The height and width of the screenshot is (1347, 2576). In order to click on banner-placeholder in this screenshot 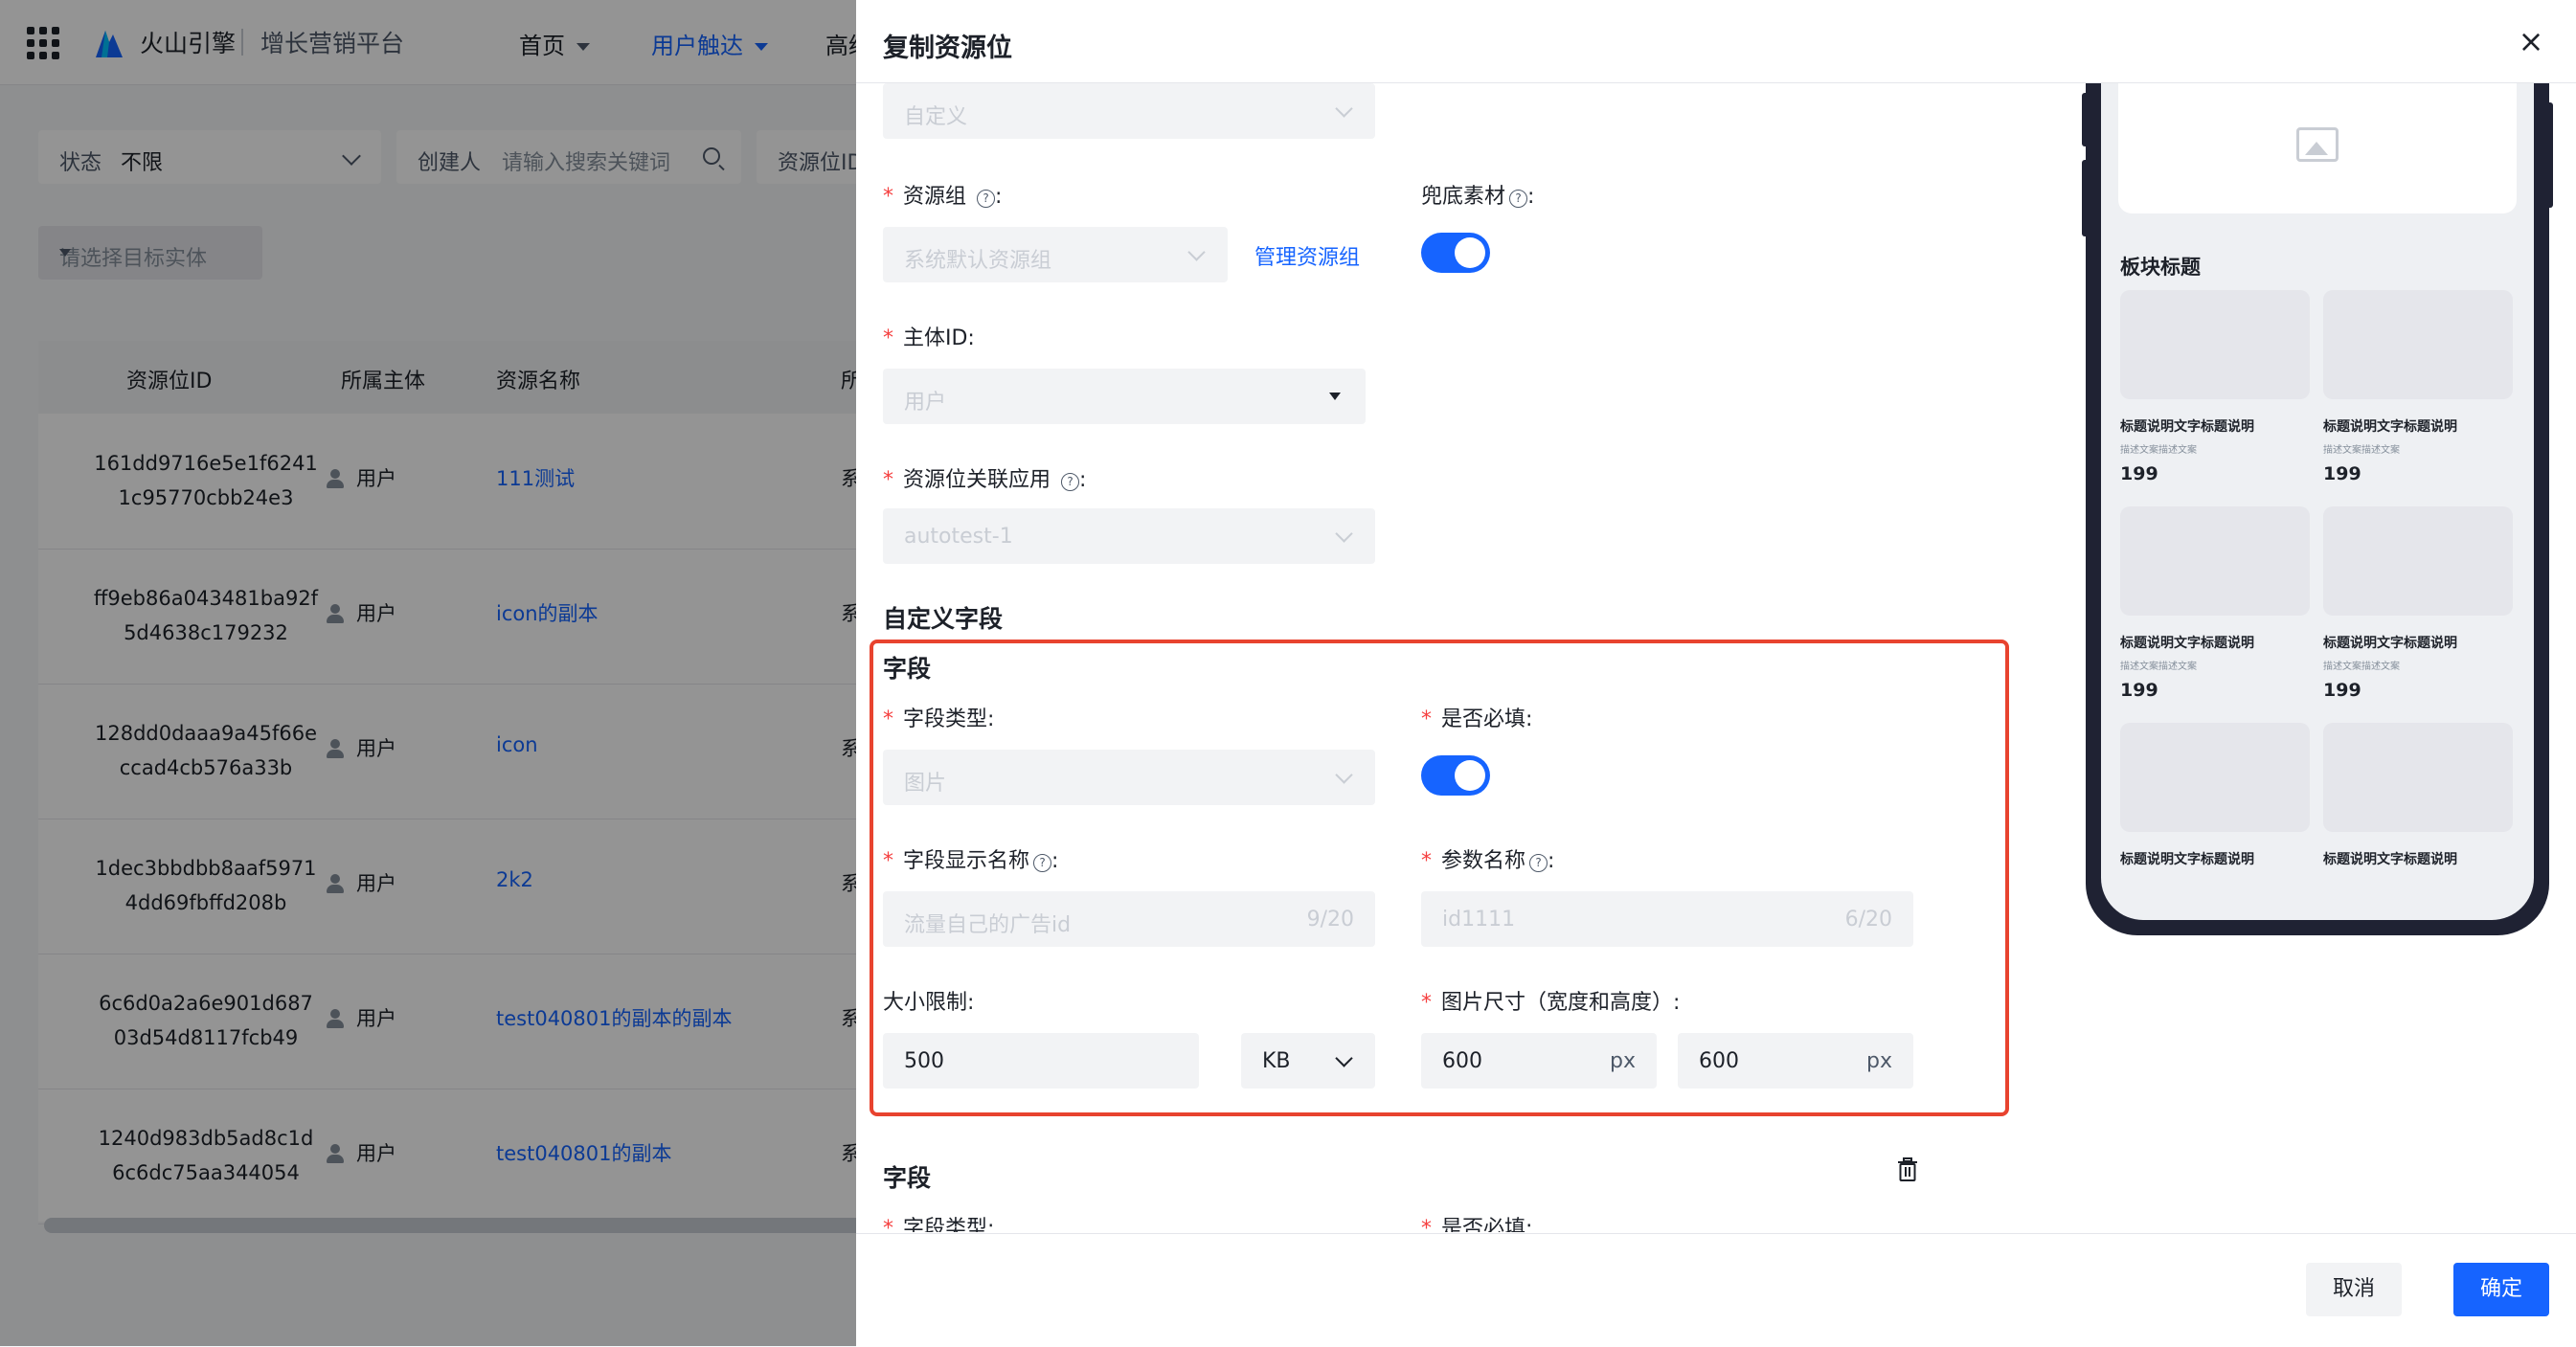, I will do `click(2317, 148)`.